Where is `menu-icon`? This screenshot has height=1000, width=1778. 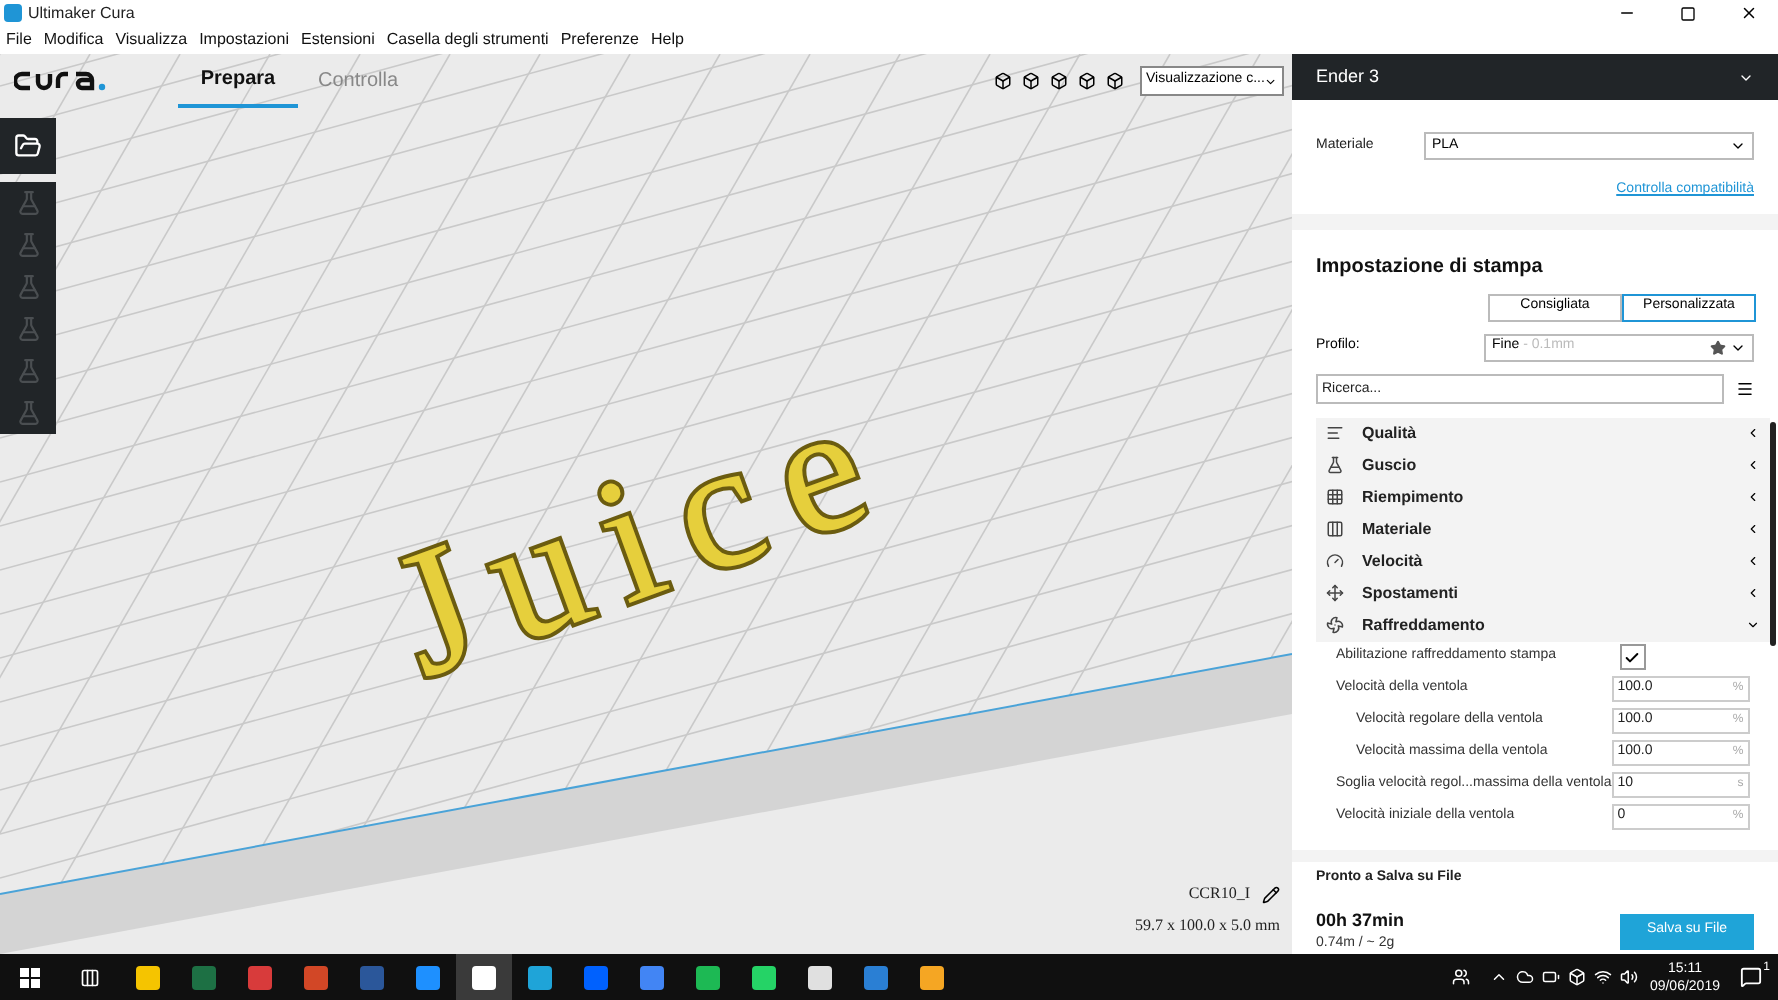
menu-icon is located at coordinates (1745, 388).